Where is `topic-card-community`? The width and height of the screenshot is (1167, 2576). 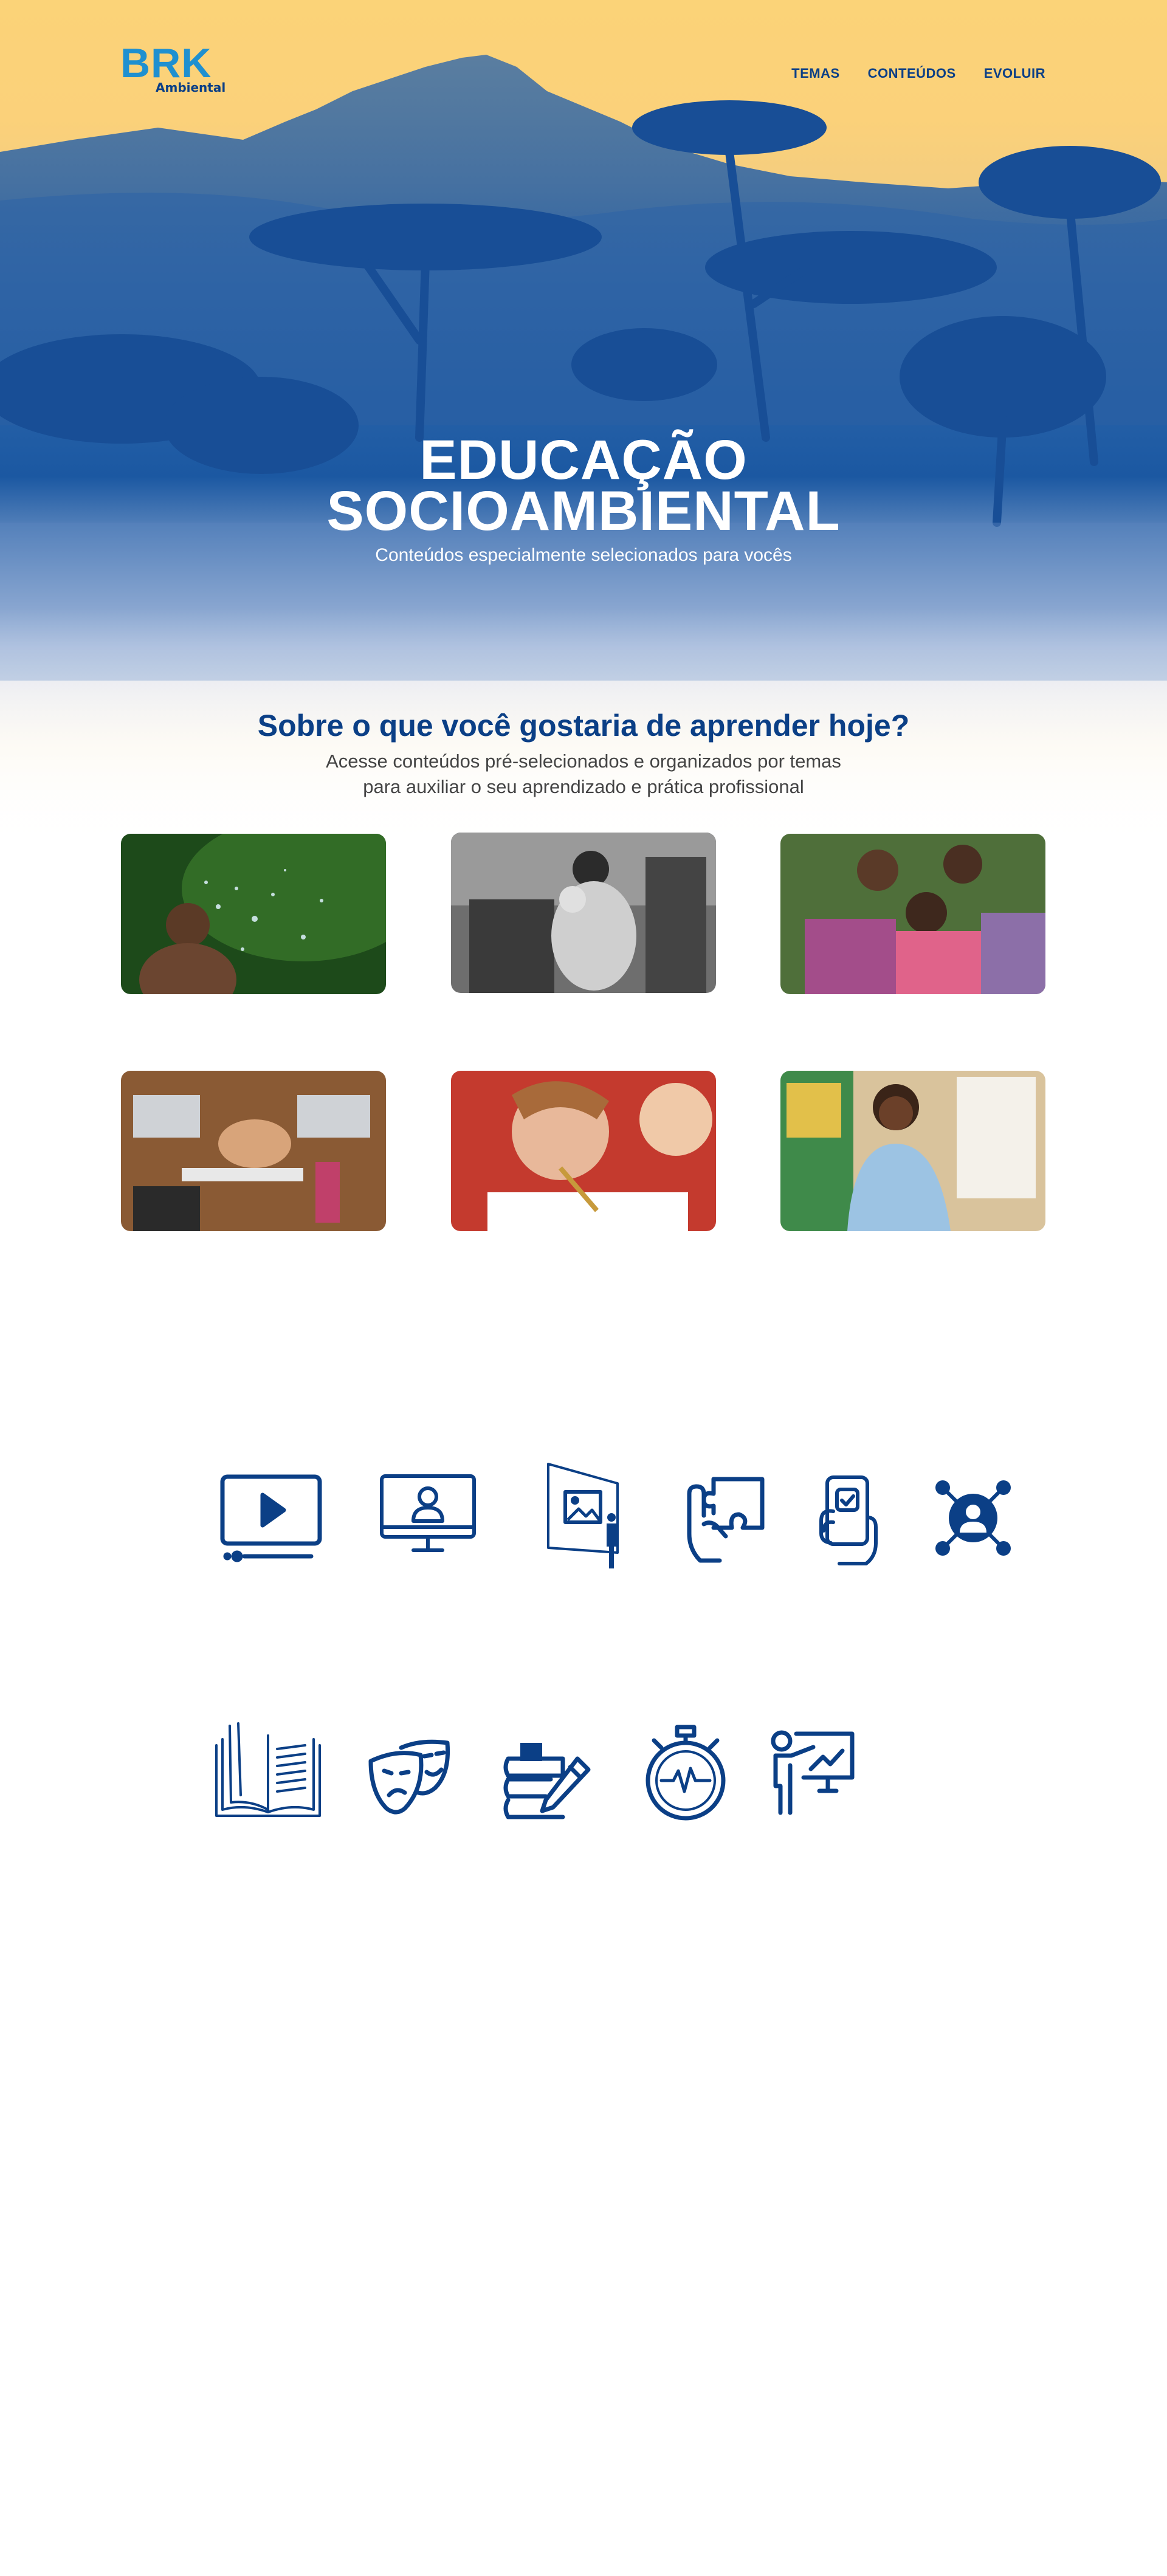
topic-card-community is located at coordinates (912, 914).